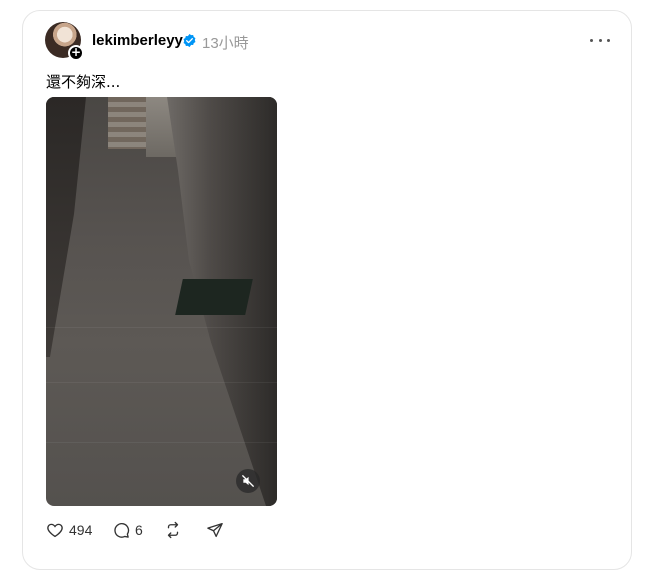  I want to click on author-username: lekimberleyy, so click(137, 40).